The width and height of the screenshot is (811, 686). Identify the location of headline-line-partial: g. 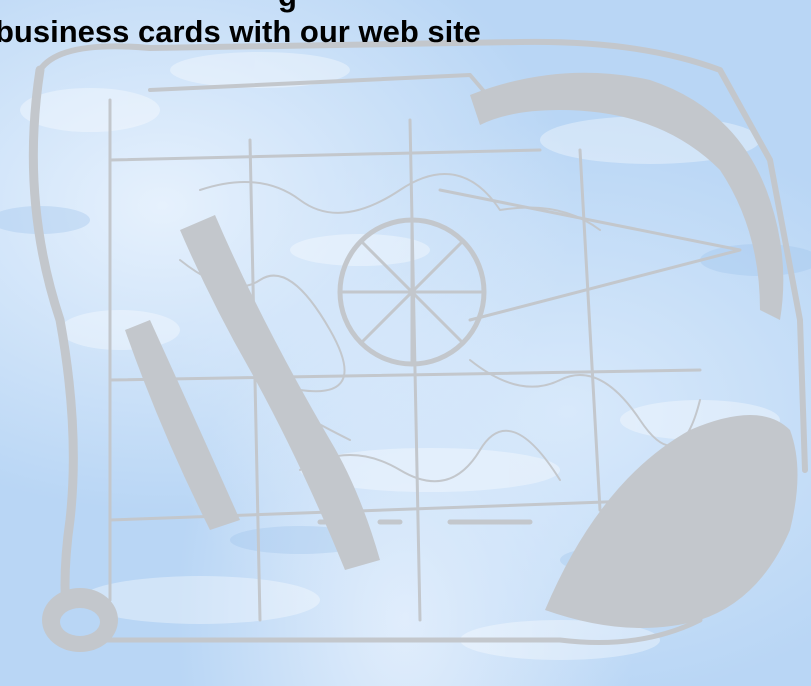
(287, 7).